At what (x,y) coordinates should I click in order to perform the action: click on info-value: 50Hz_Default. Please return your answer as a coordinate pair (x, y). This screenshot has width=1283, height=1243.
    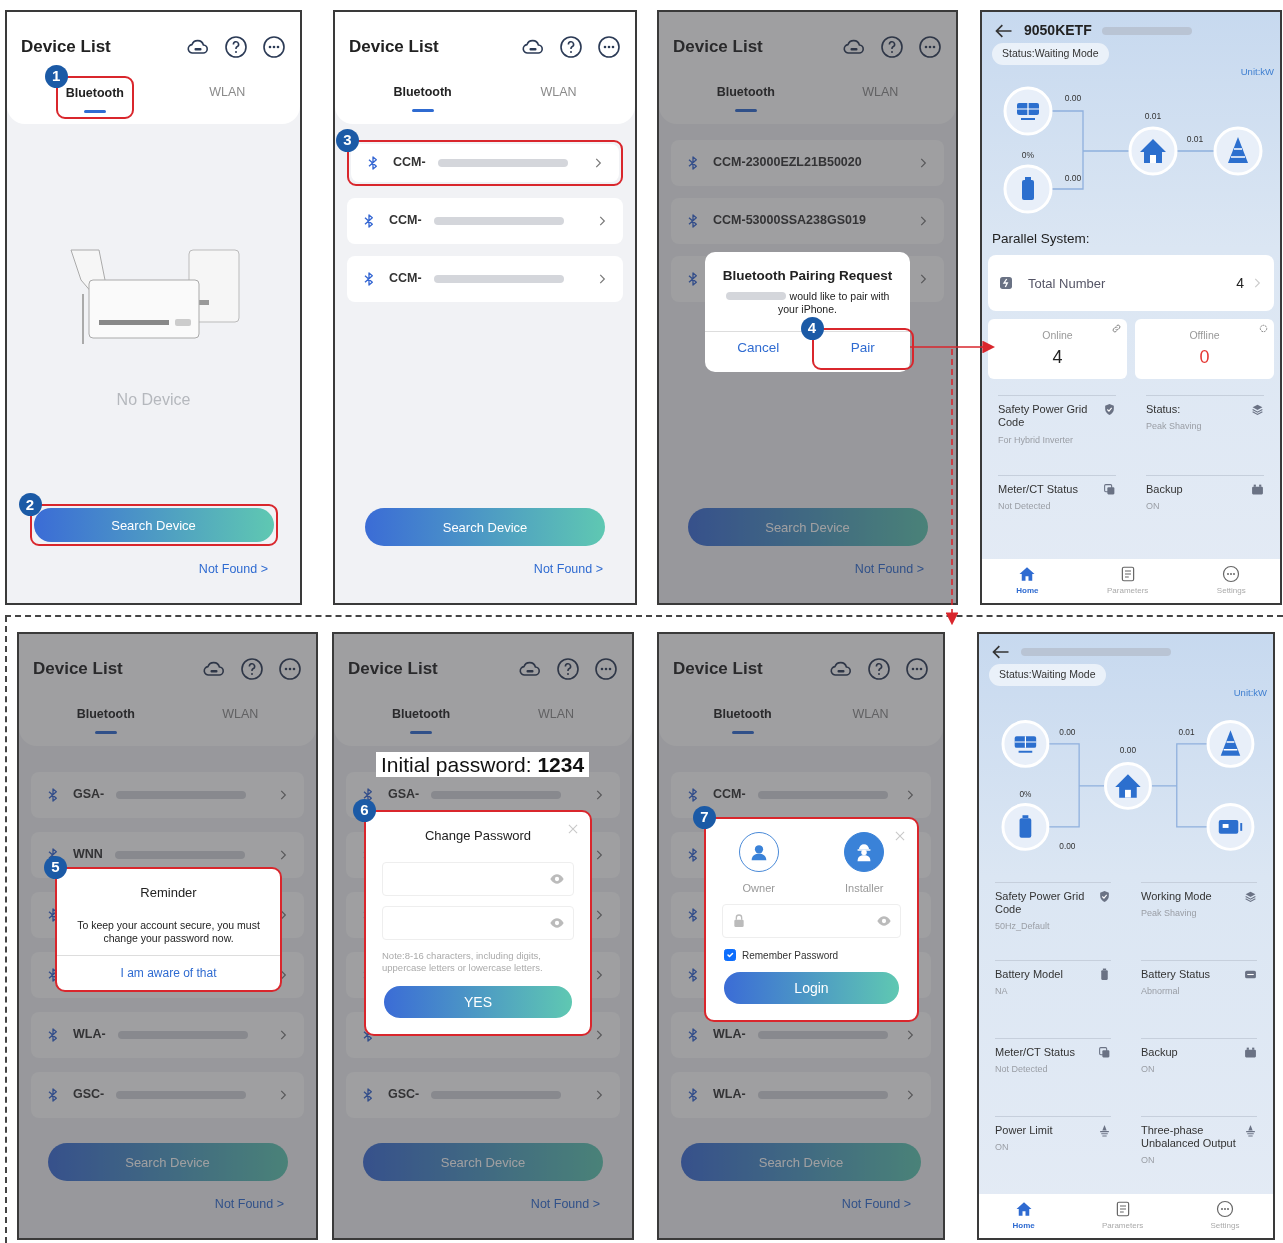
    Looking at the image, I should click on (1023, 927).